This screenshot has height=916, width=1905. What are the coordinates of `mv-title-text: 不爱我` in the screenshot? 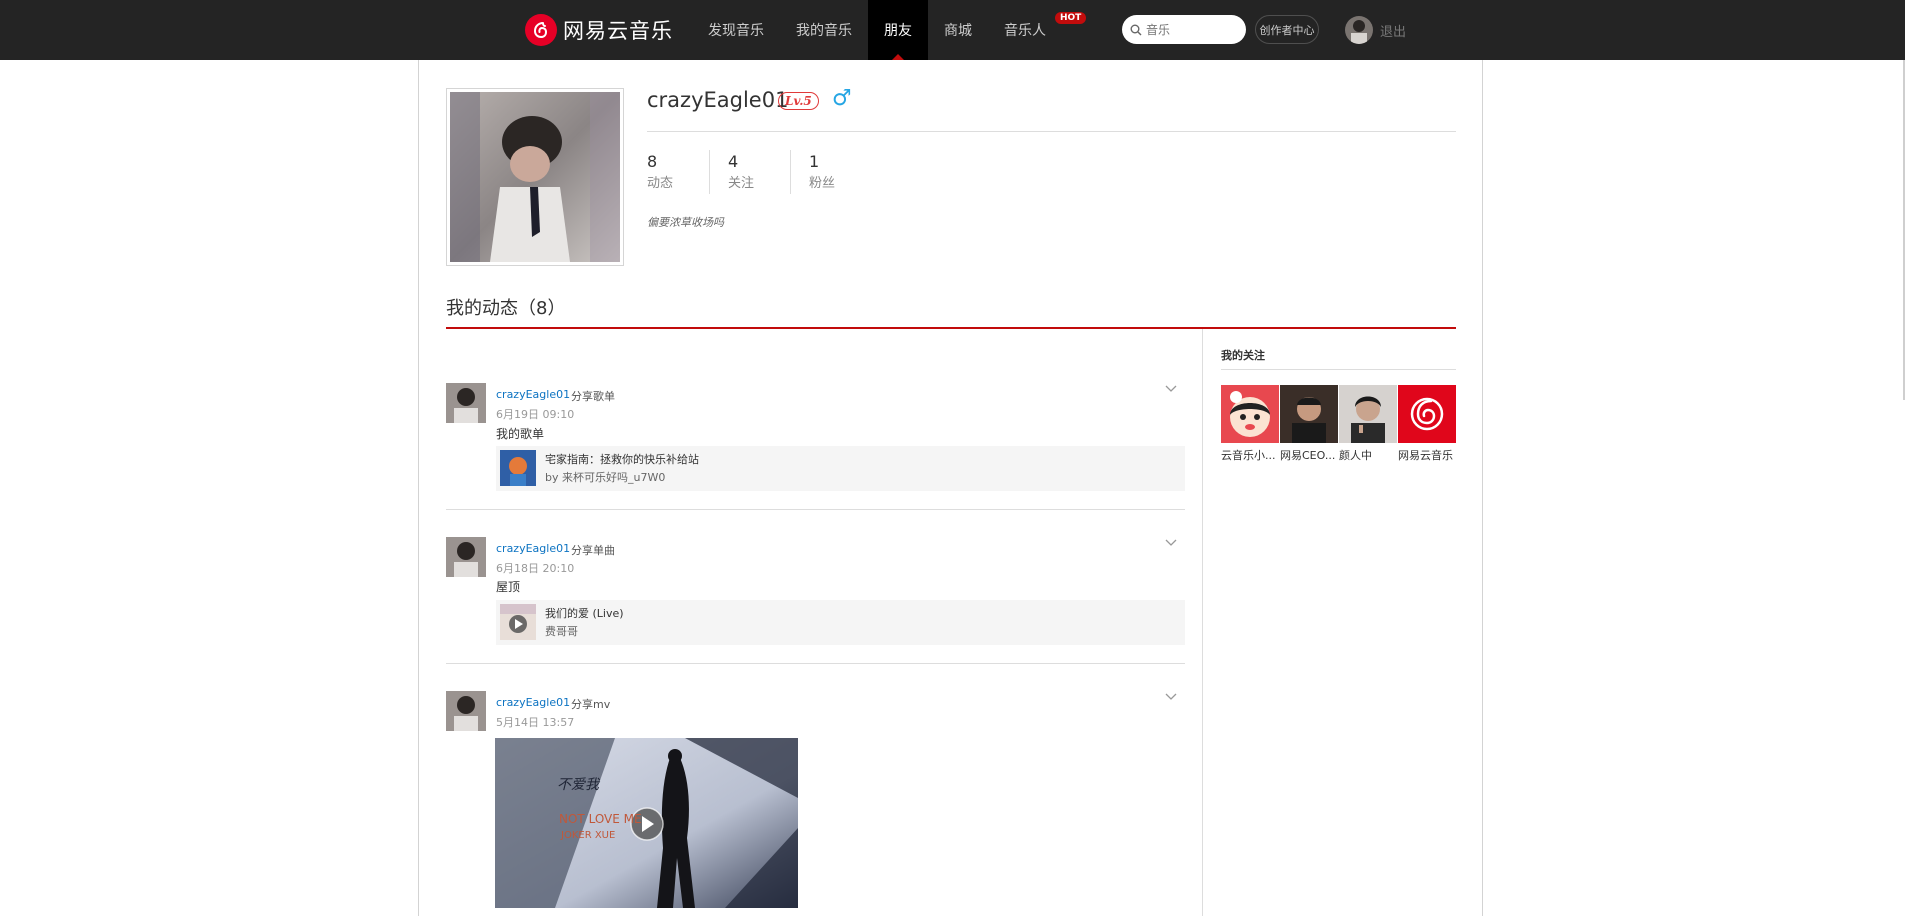 It's located at (578, 785).